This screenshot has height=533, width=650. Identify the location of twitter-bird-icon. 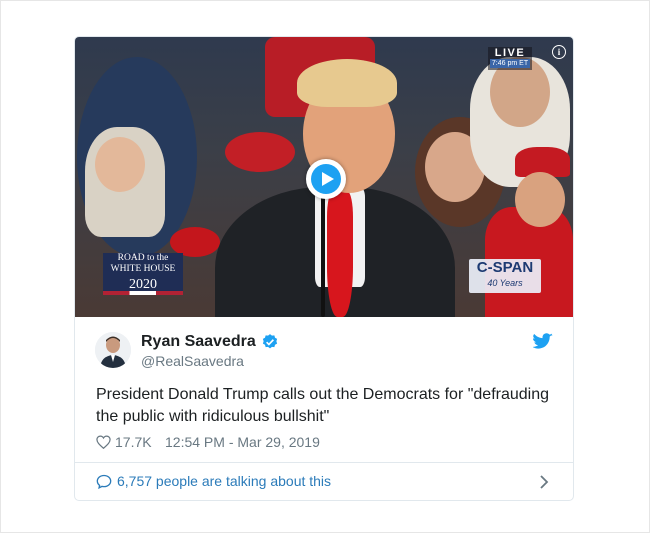
(543, 341).